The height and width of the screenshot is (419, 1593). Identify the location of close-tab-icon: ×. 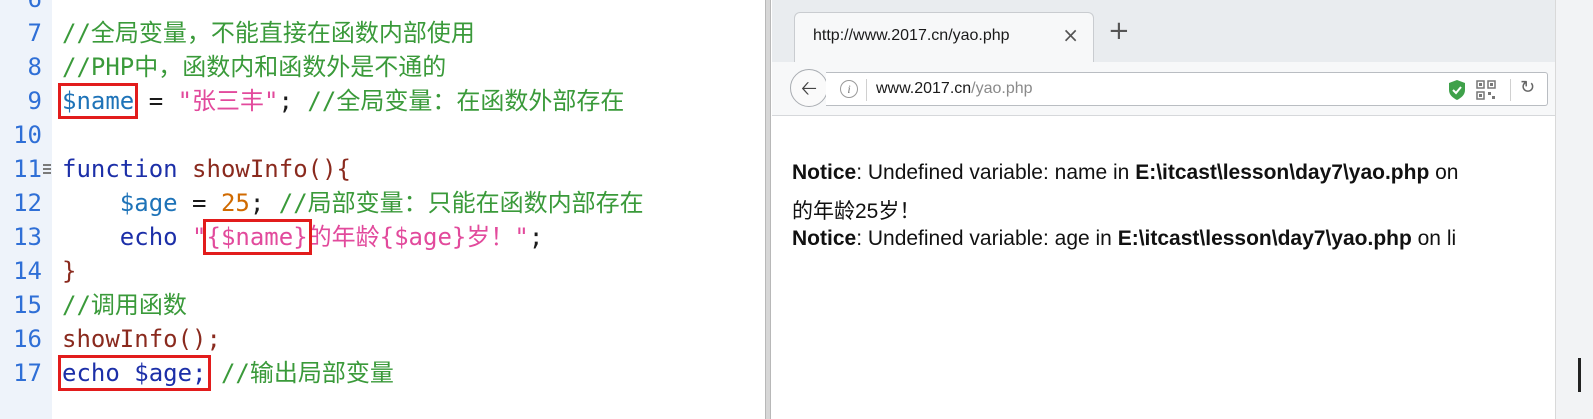
(1070, 35).